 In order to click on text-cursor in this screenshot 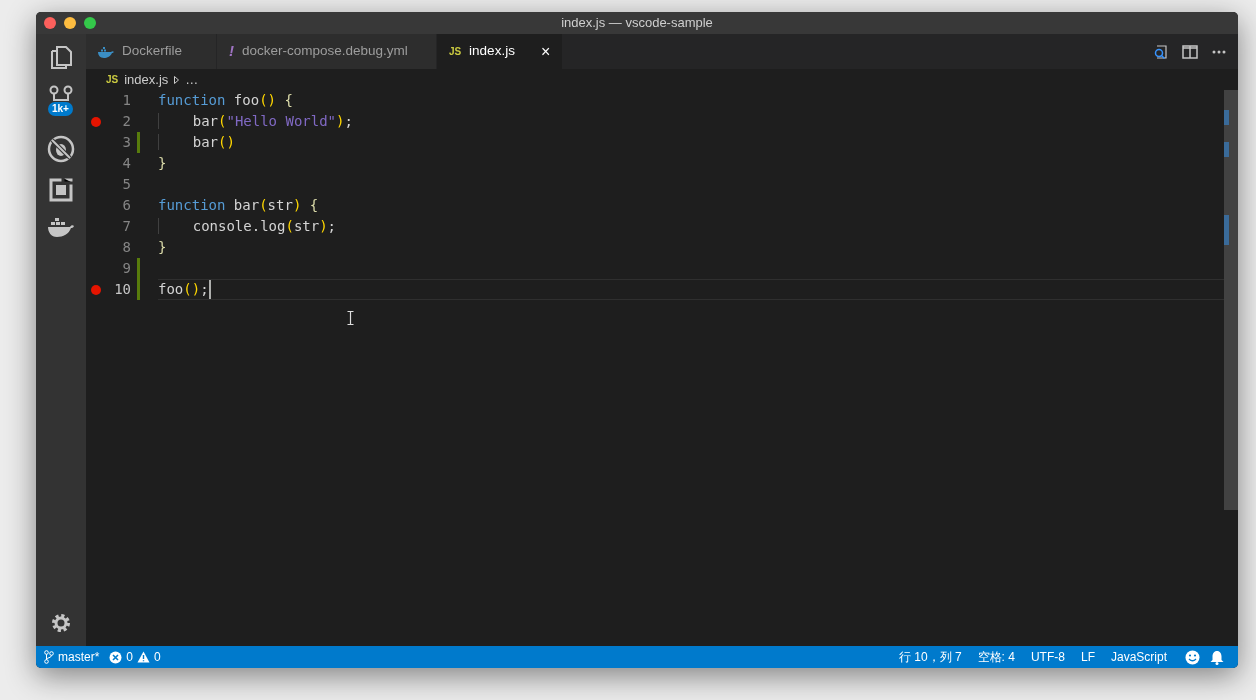, I will do `click(209, 289)`.